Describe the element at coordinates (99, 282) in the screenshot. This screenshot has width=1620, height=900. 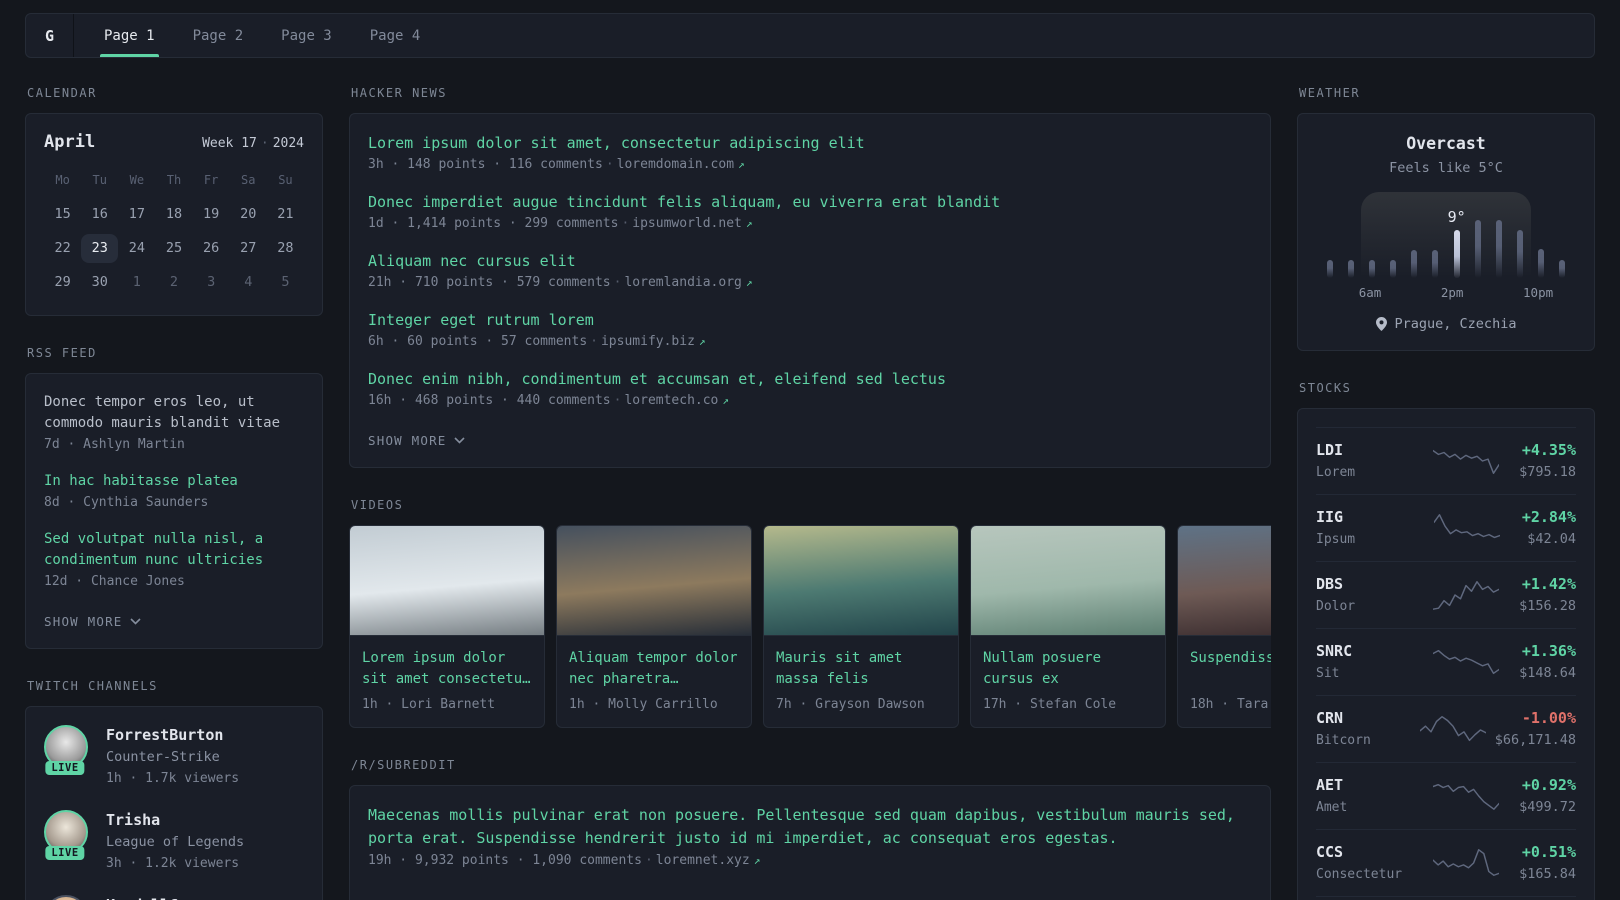
I see `calendar-date: 30` at that location.